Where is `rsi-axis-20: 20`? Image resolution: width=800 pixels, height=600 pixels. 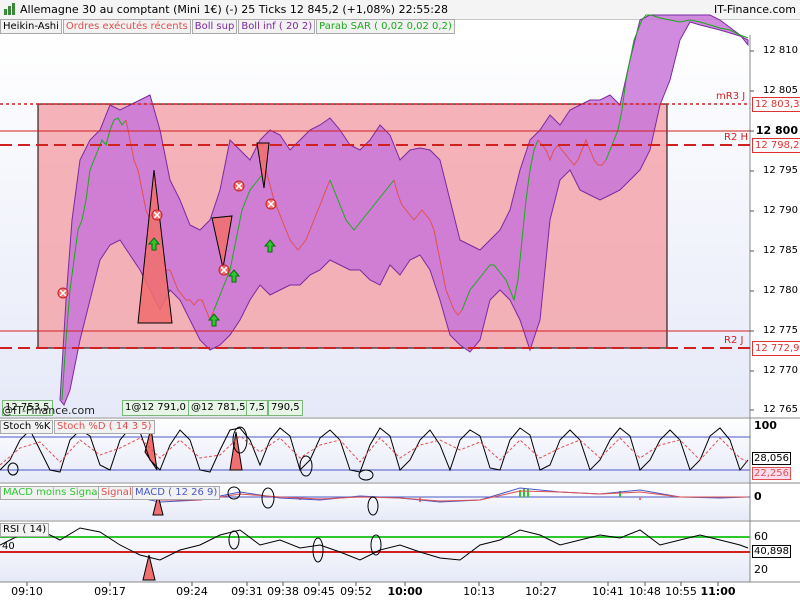
rsi-axis-20: 20 is located at coordinates (761, 569).